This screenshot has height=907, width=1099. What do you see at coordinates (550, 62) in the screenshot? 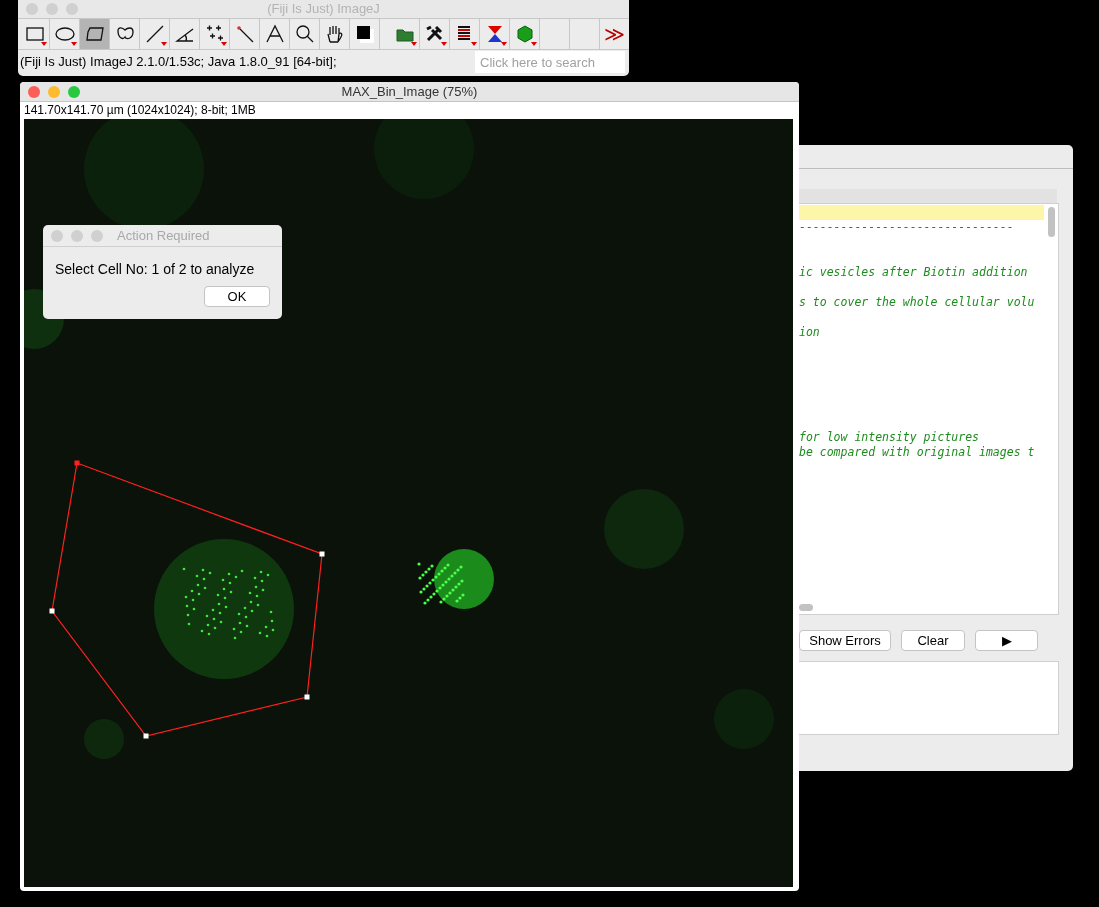
I see `search-field: Click here to search` at bounding box center [550, 62].